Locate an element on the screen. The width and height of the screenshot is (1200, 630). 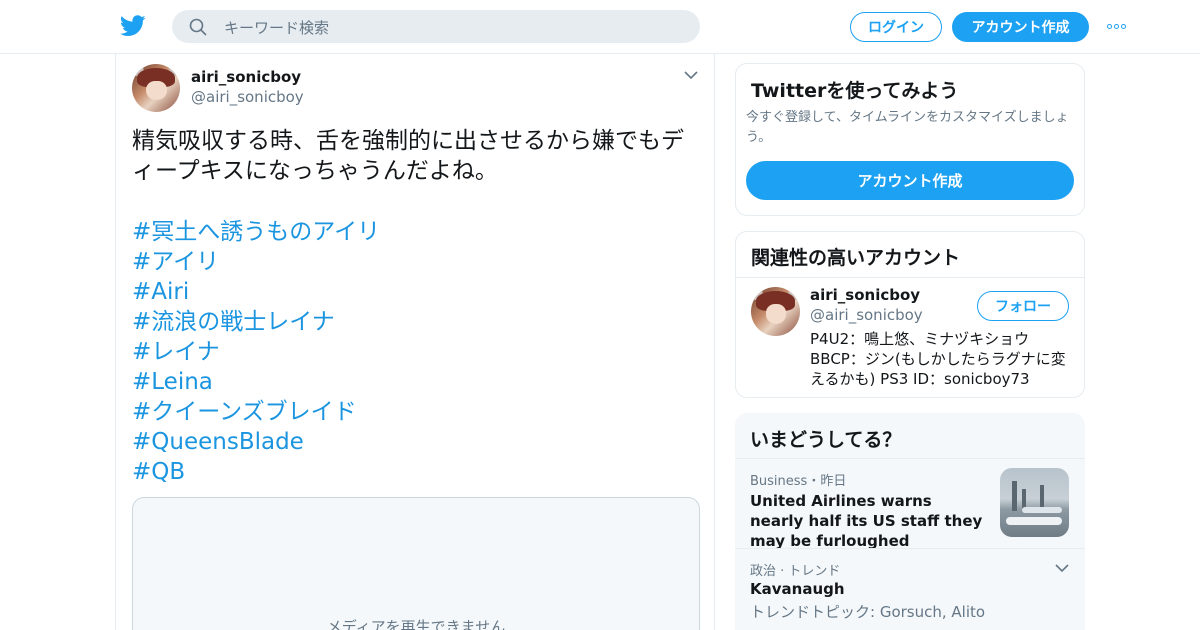
news-thumbnail-image is located at coordinates (1034, 502).